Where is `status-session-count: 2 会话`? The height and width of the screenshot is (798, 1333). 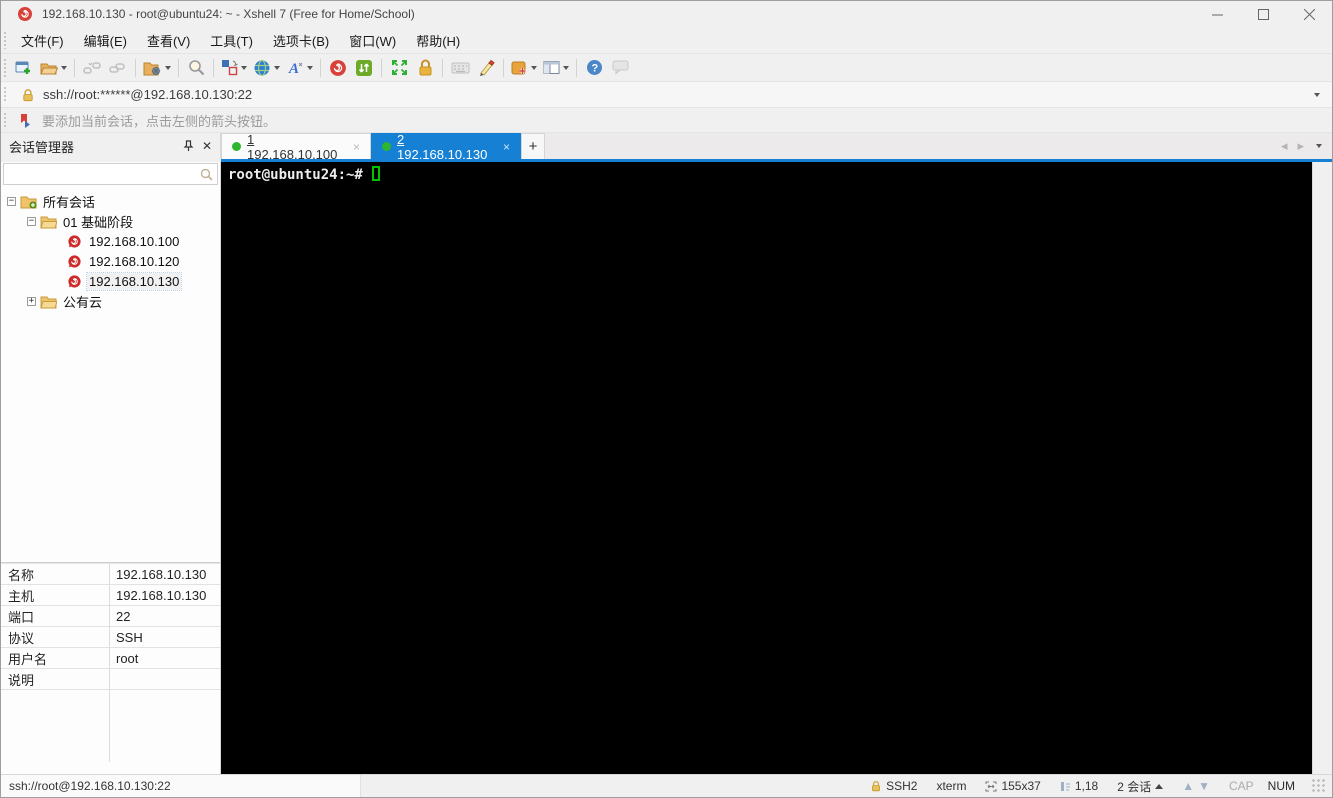 status-session-count: 2 会话 is located at coordinates (1140, 786).